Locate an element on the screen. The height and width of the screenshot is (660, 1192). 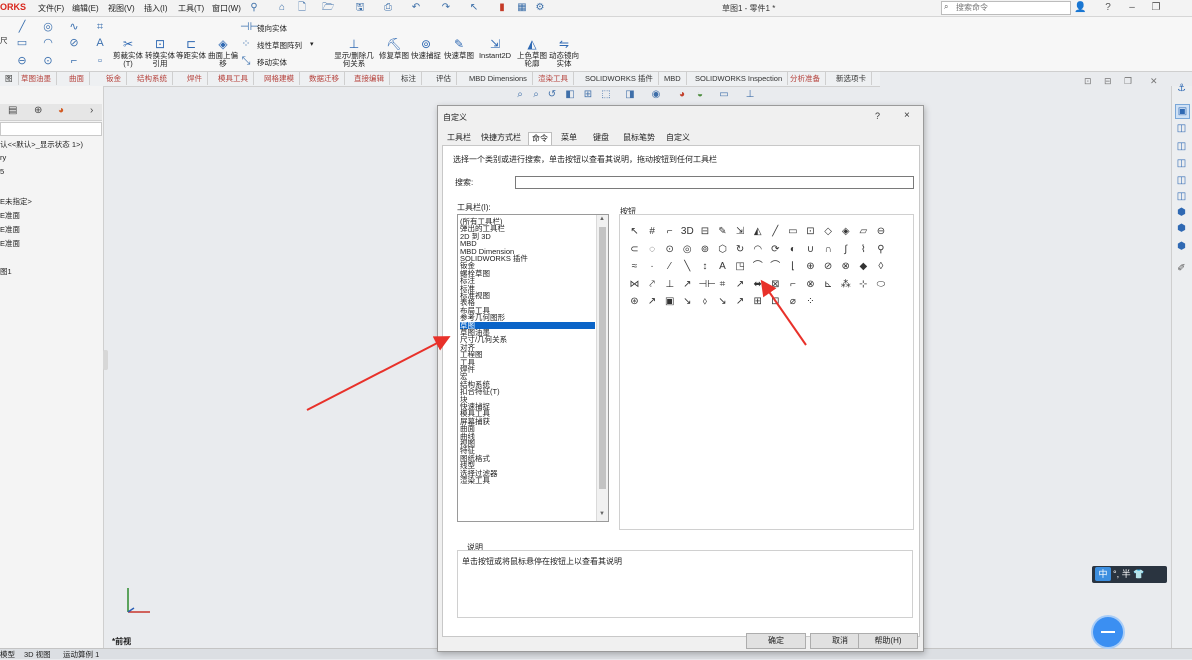
ime-status: °, 半 👕 is located at coordinates (1129, 574).